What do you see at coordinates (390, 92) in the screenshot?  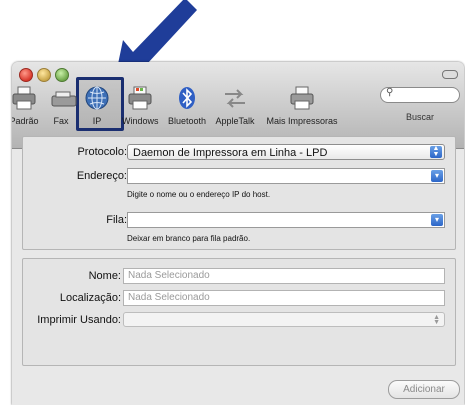 I see `search-icon: ⚲` at bounding box center [390, 92].